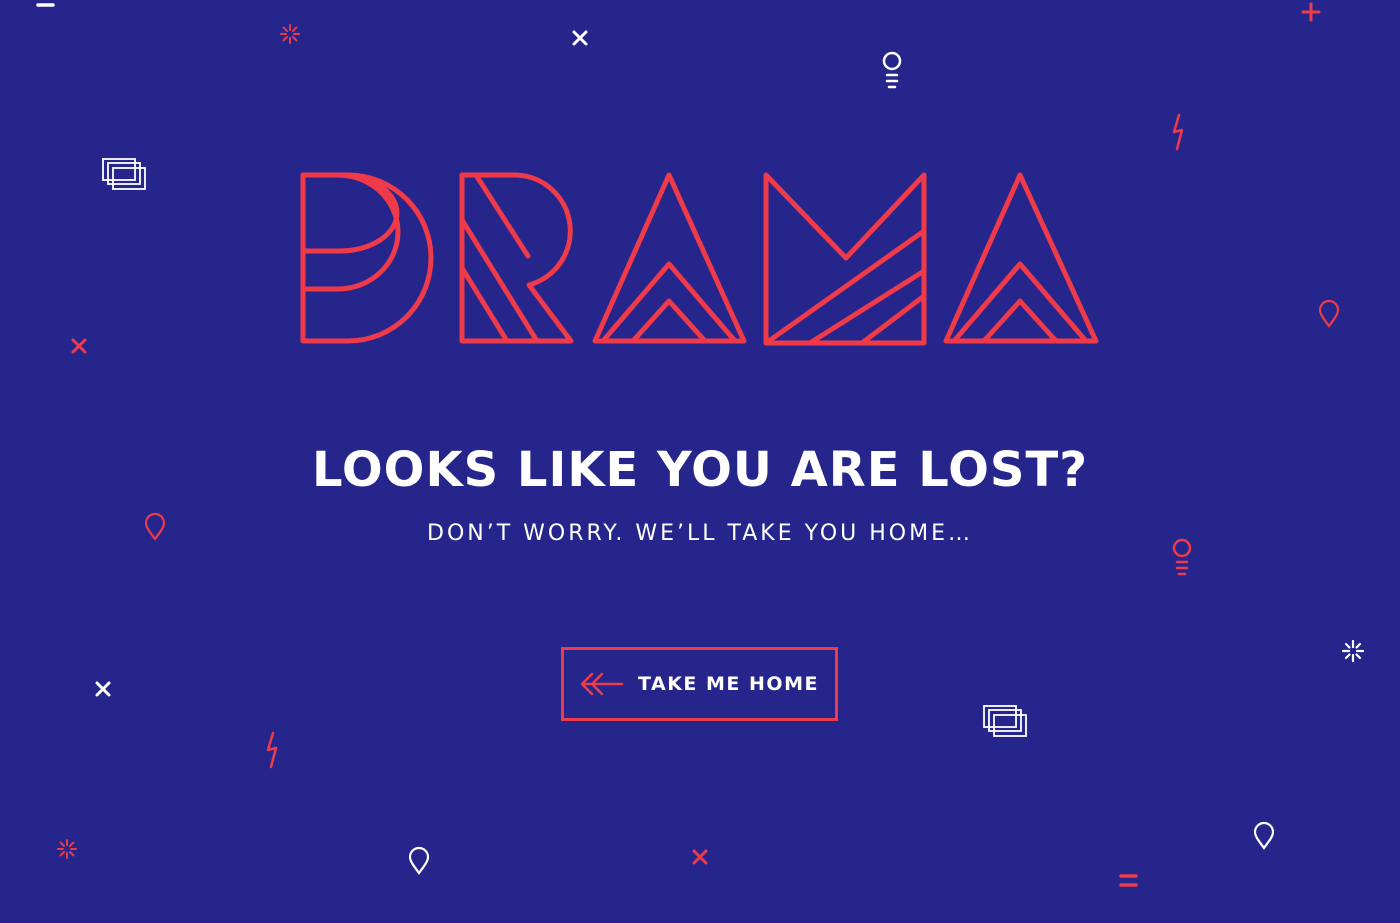 This screenshot has width=1400, height=923. I want to click on error-headline: LOOKS LIKE YOU ARE LOST?, so click(700, 470).